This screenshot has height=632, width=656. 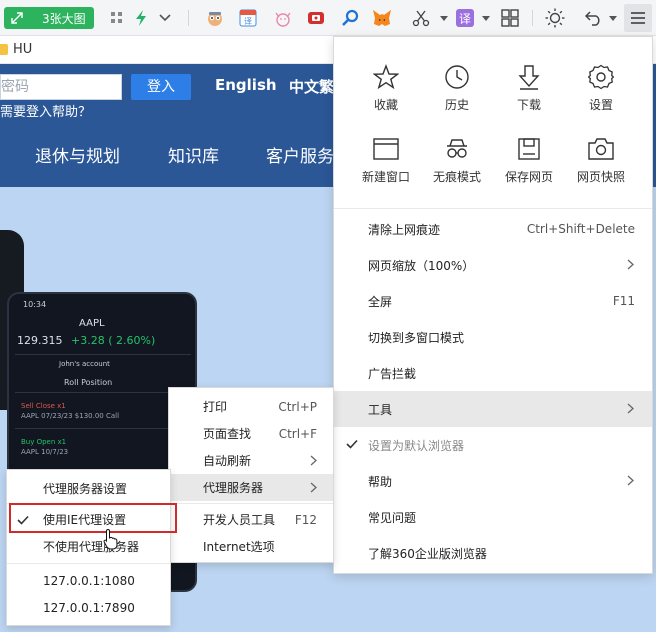 I want to click on tools-item-auto-refresh: 自动刷新, so click(x=251, y=460).